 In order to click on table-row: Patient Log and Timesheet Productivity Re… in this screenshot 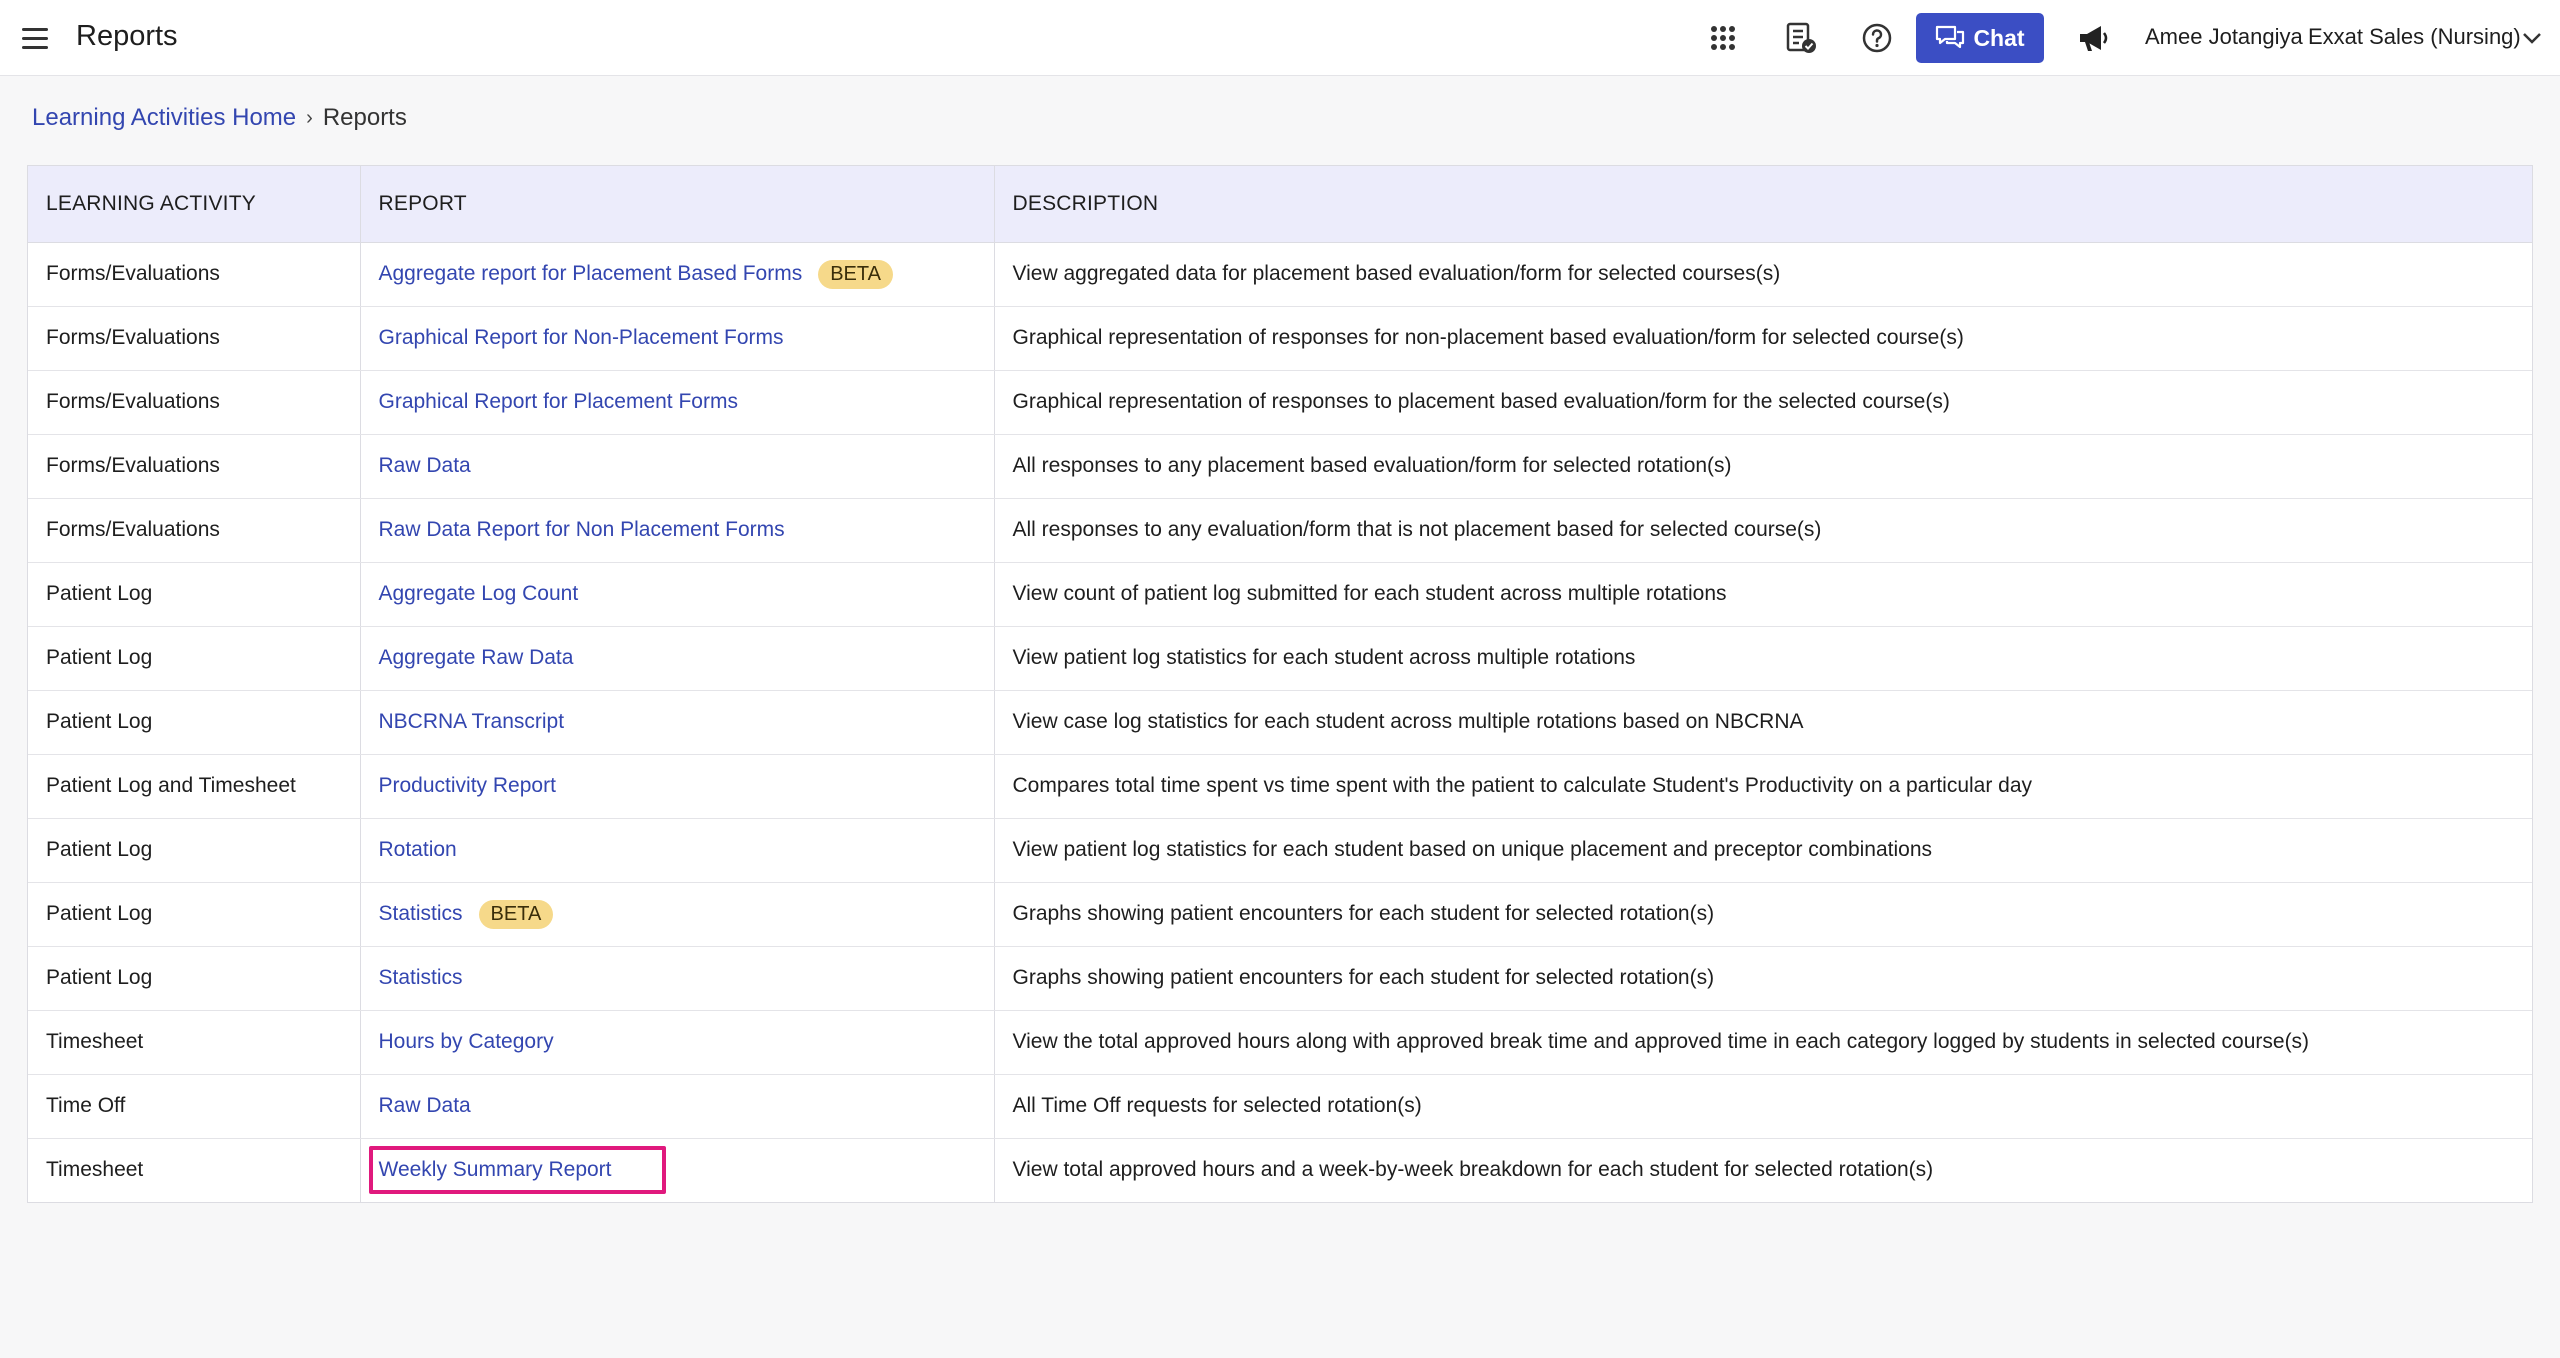, I will do `click(1280, 786)`.